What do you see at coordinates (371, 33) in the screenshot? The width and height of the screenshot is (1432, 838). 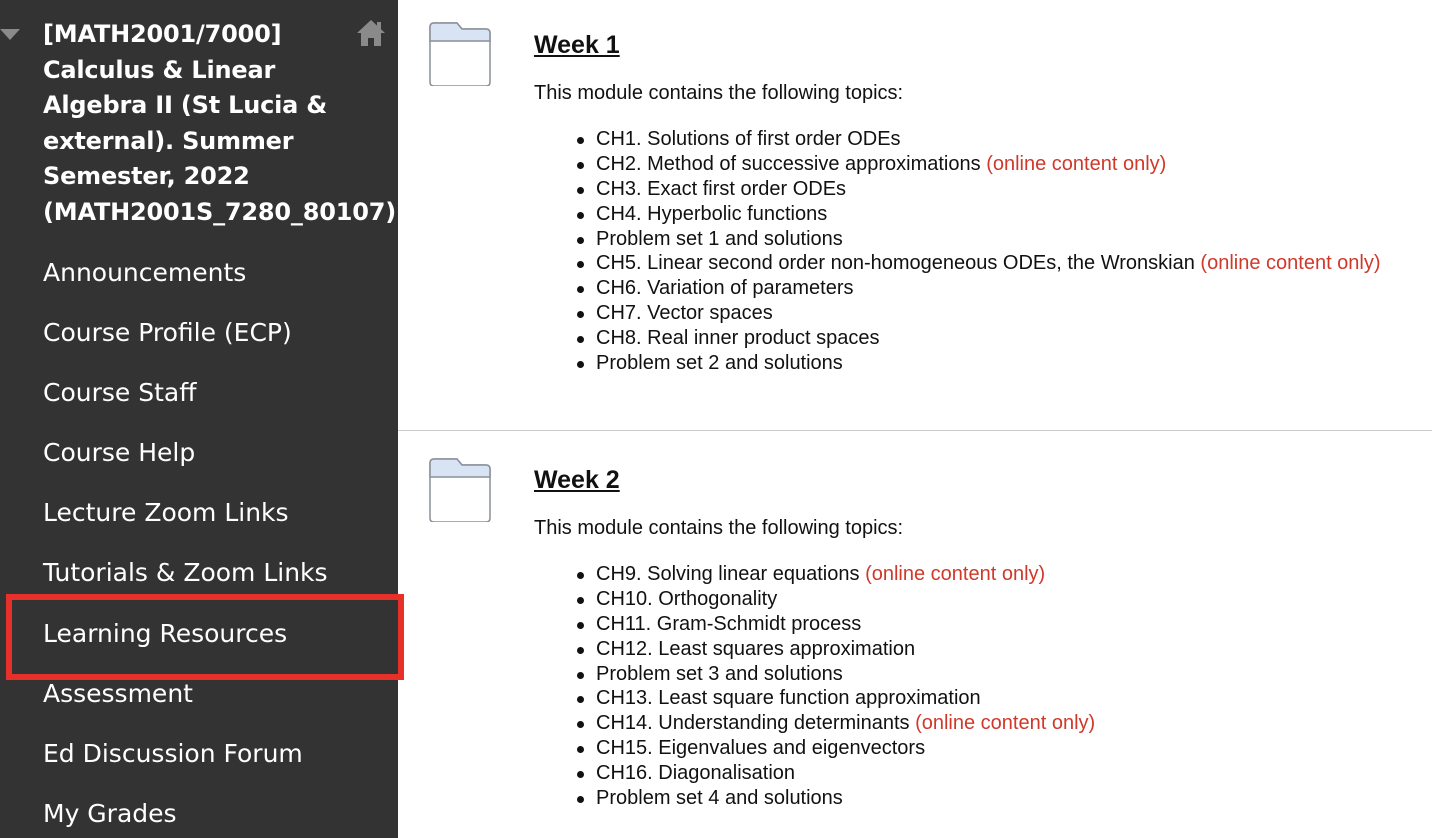 I see `home-icon` at bounding box center [371, 33].